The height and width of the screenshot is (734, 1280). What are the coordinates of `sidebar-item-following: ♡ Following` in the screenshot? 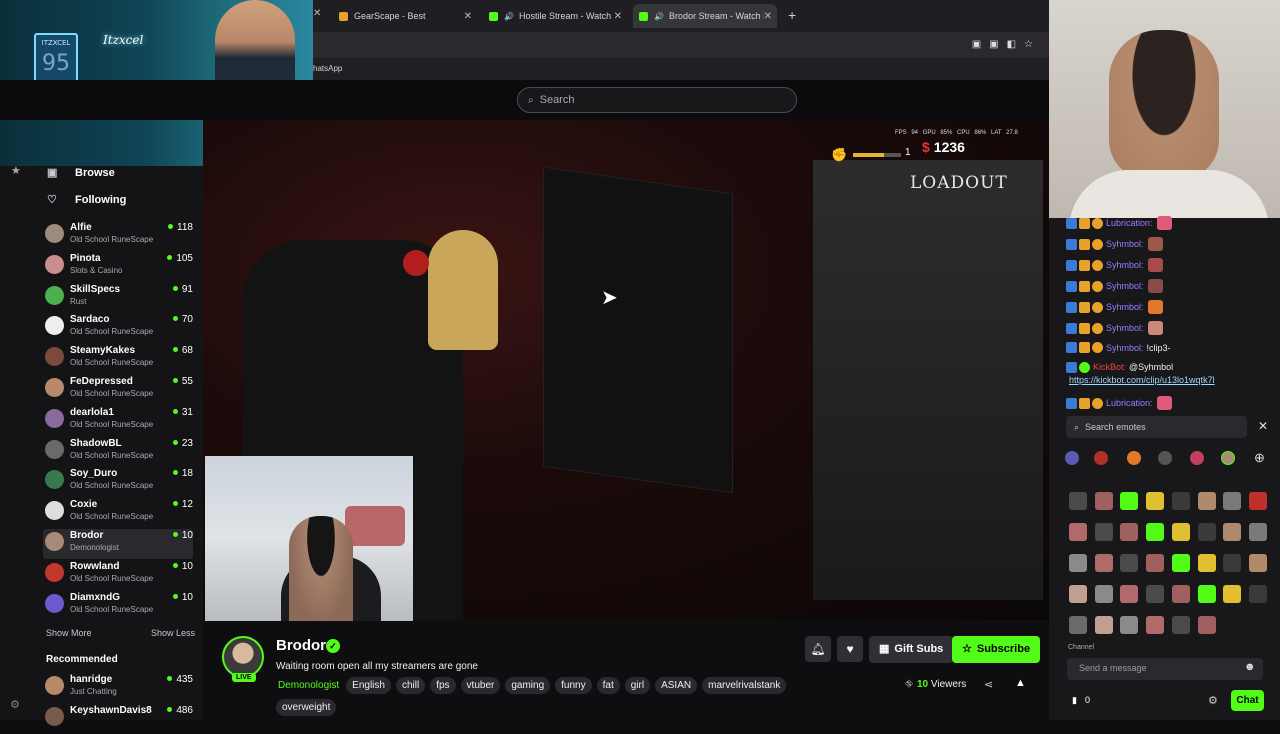 It's located at (86, 200).